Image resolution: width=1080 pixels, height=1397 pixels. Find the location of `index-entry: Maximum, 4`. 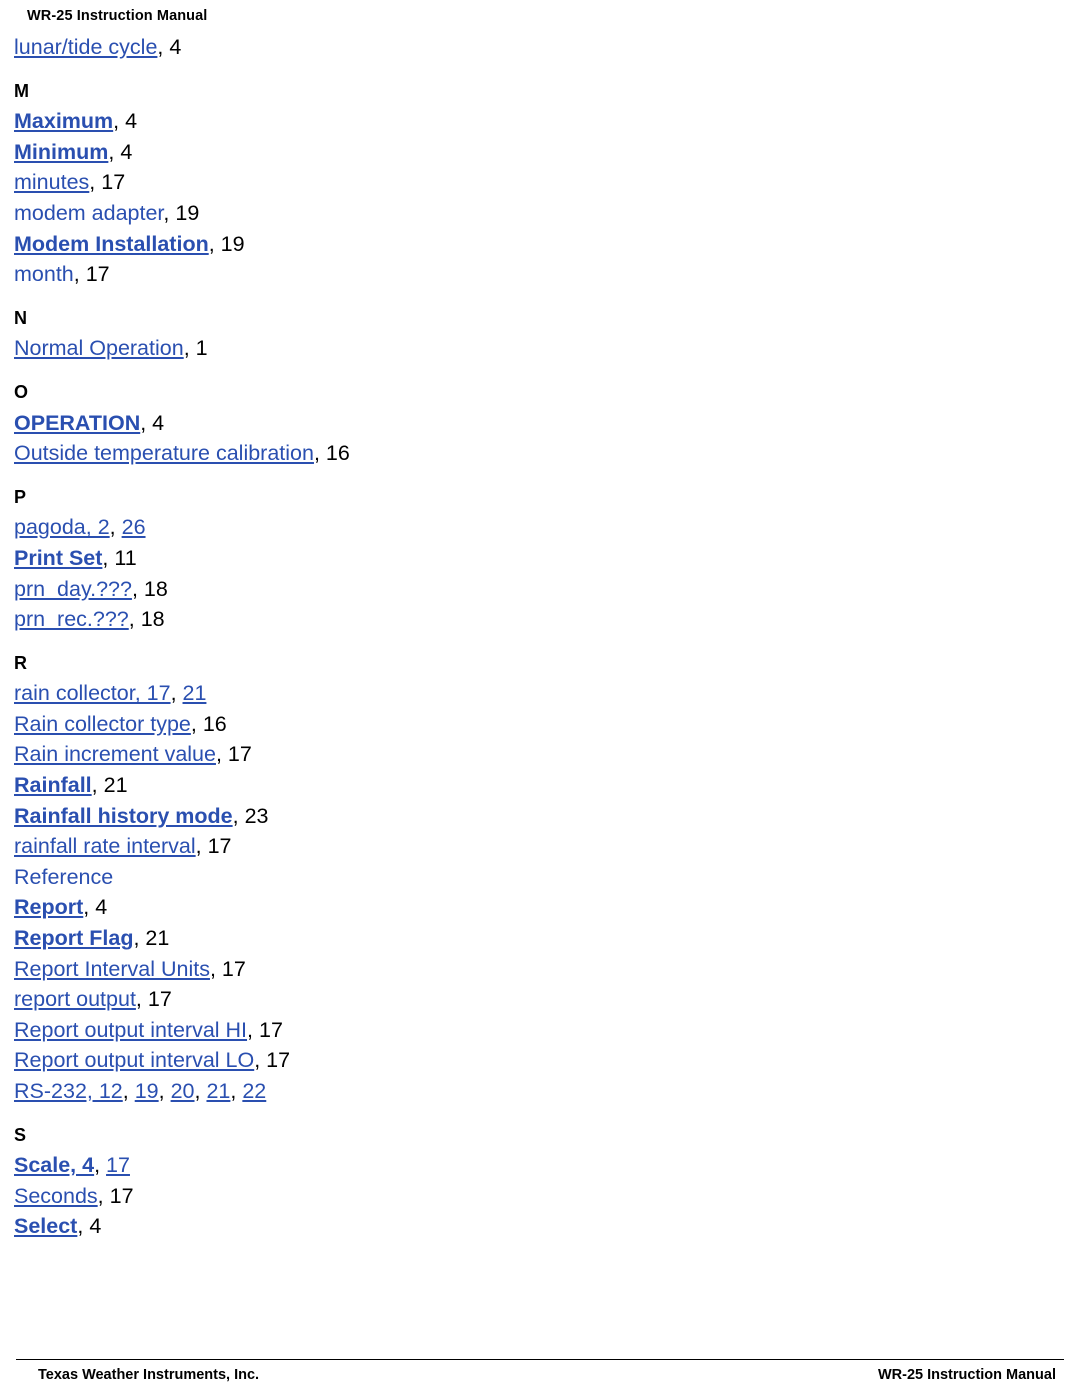

index-entry: Maximum, 4 is located at coordinates (534, 121).